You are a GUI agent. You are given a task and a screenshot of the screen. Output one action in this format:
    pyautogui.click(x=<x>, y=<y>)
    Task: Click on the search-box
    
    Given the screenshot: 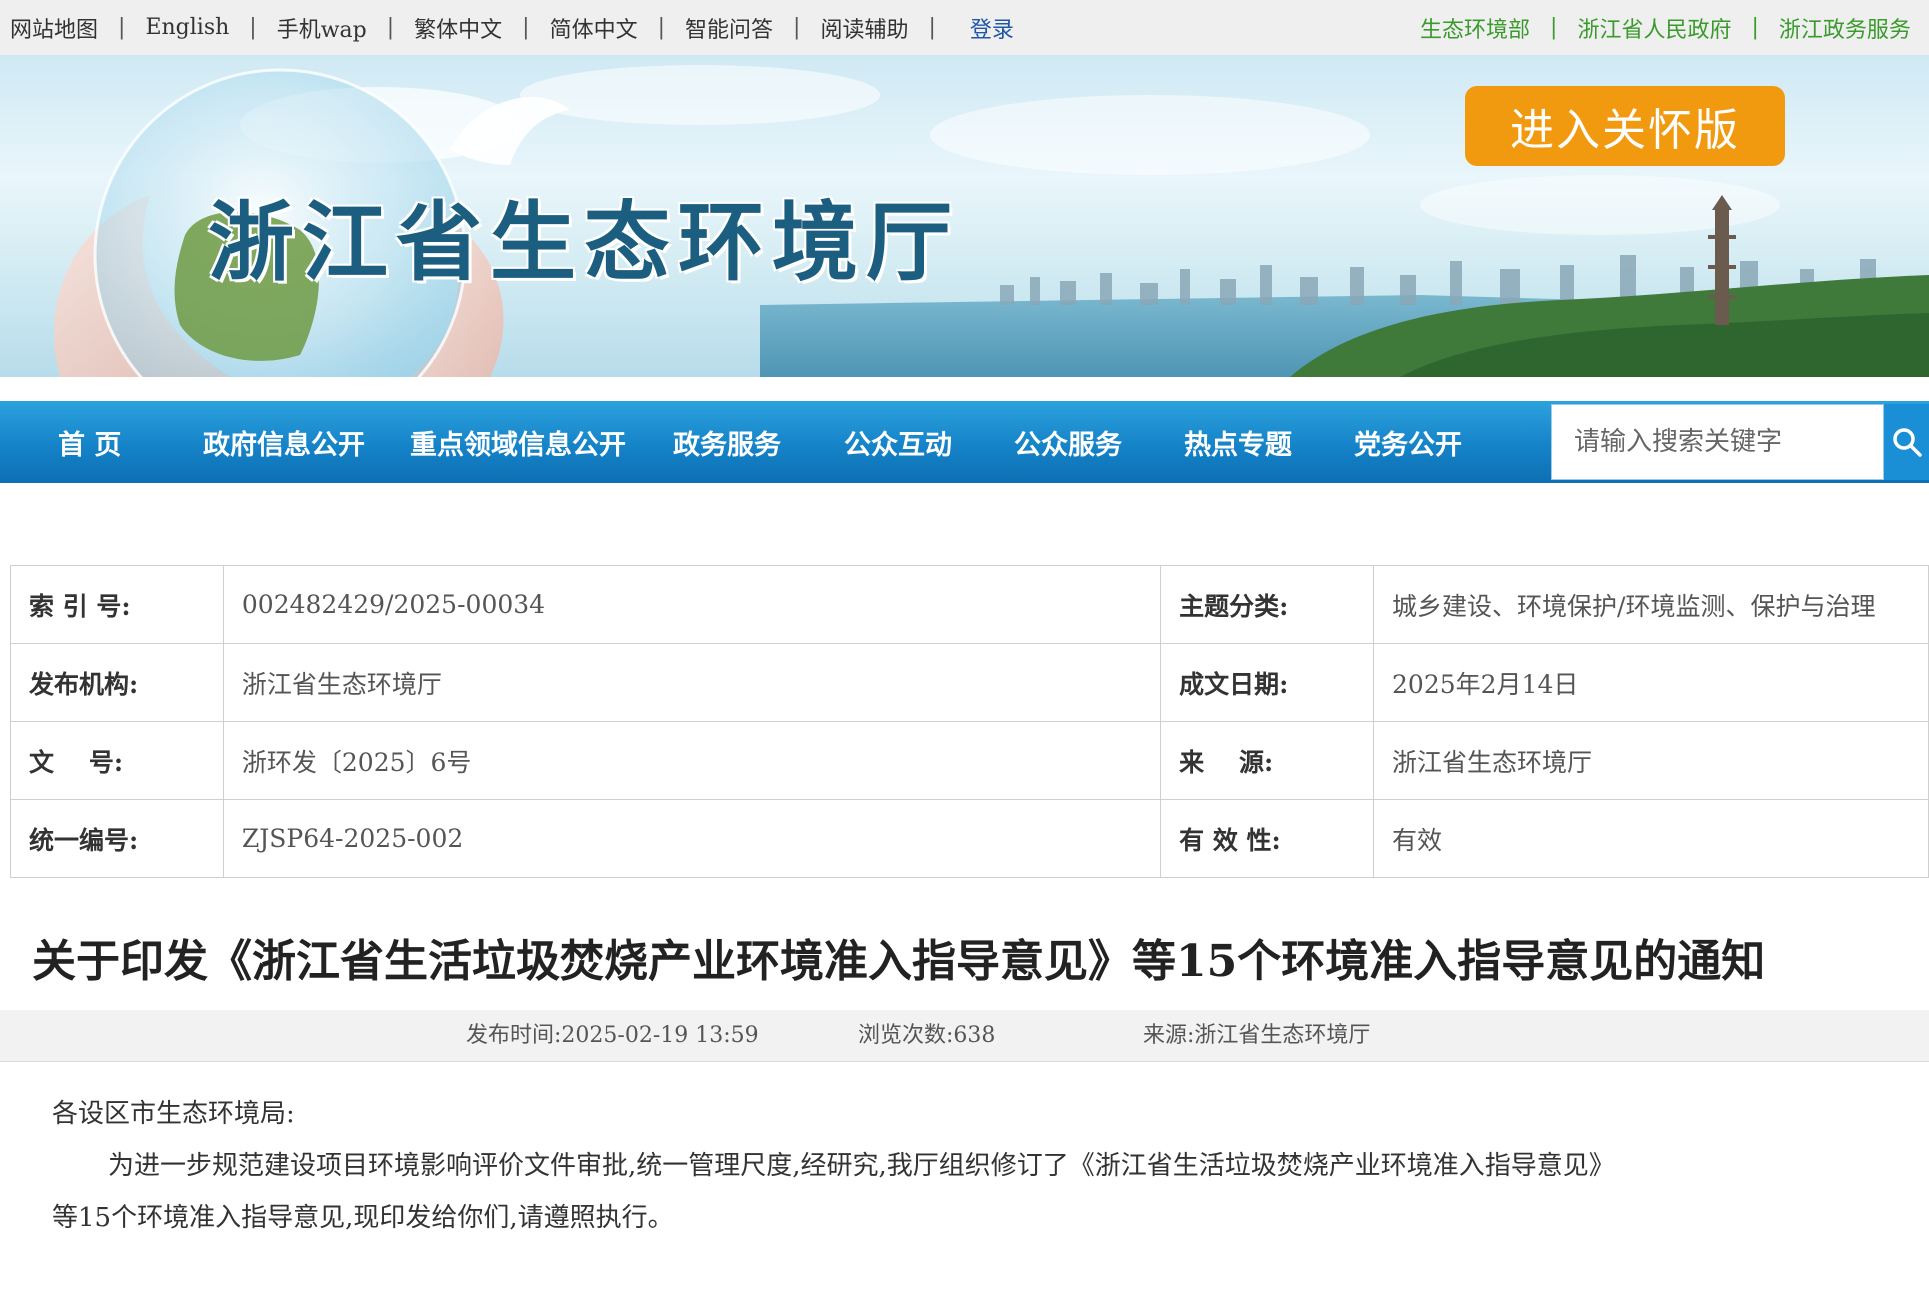 What is the action you would take?
    pyautogui.click(x=1717, y=442)
    